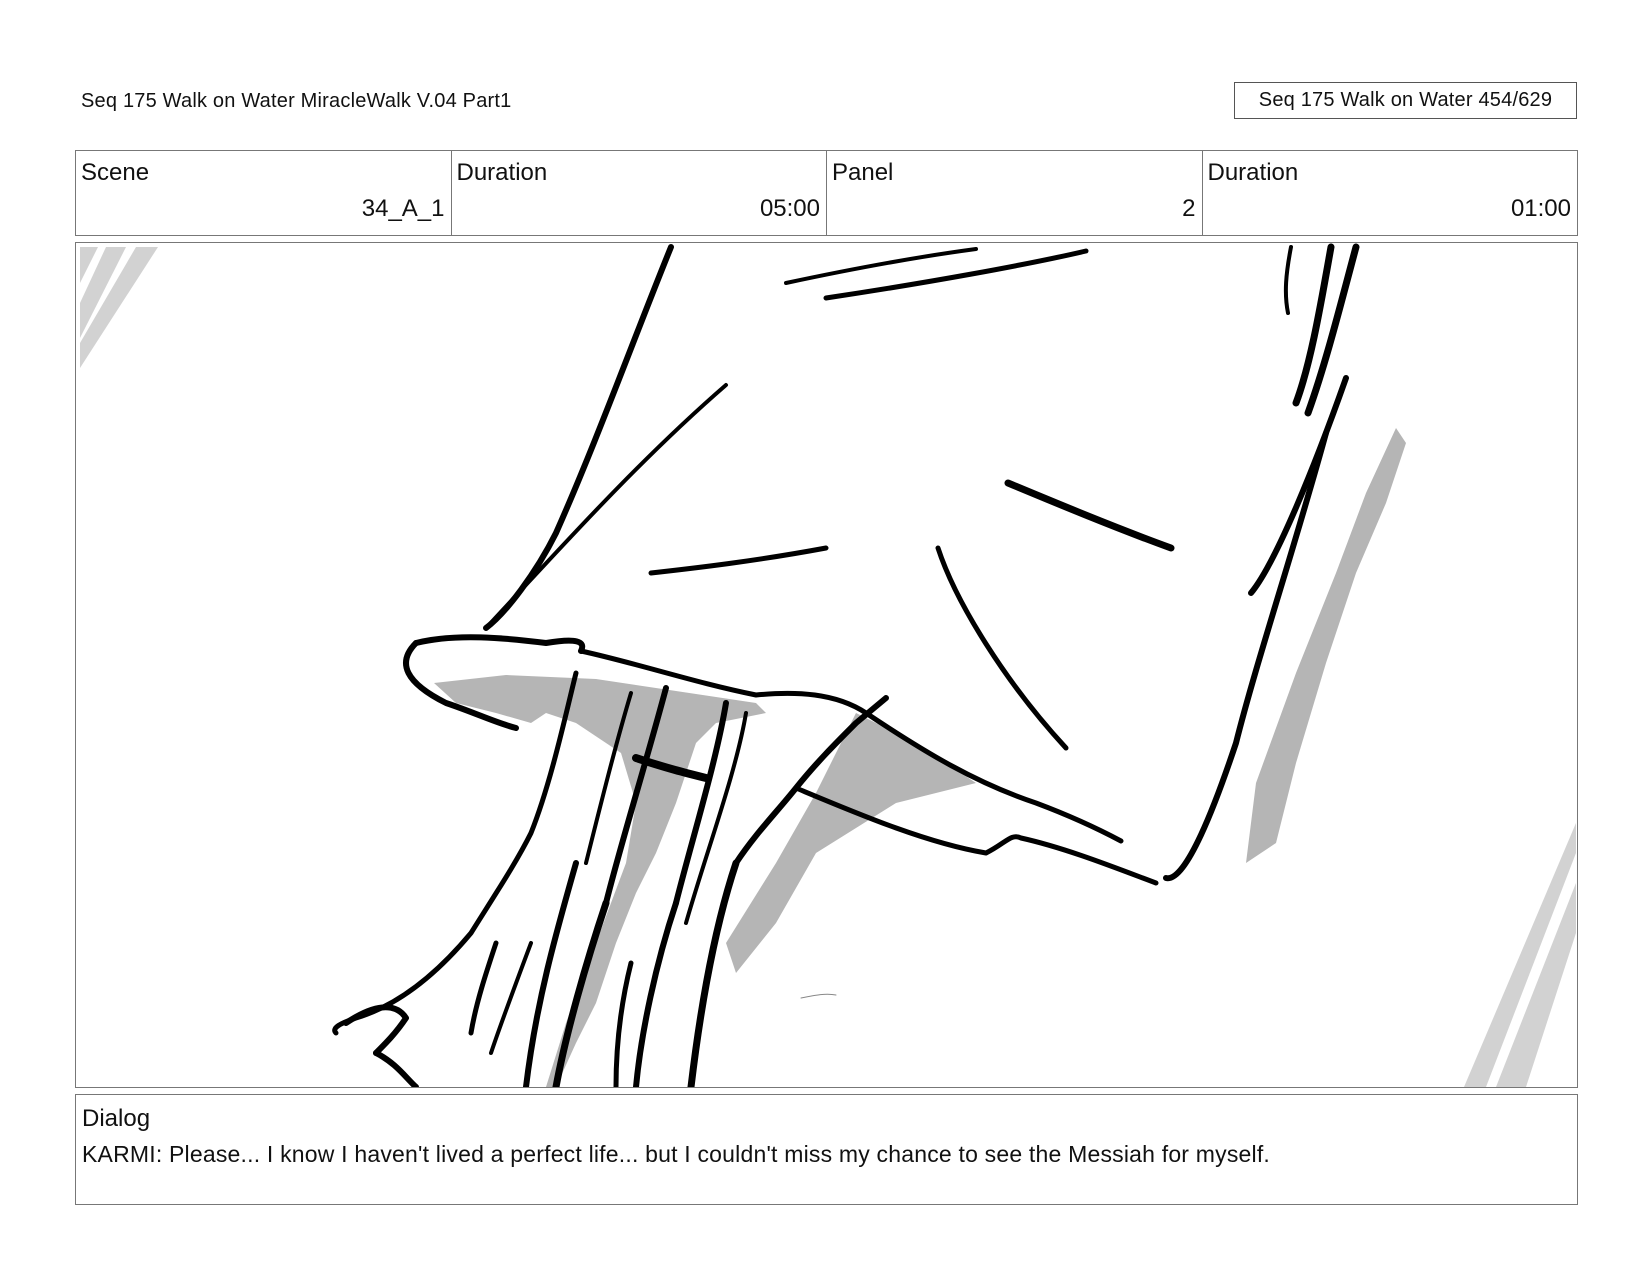 The width and height of the screenshot is (1650, 1275). I want to click on page-counter-box: Seq 175 Walk on Water 454/629, so click(1405, 100).